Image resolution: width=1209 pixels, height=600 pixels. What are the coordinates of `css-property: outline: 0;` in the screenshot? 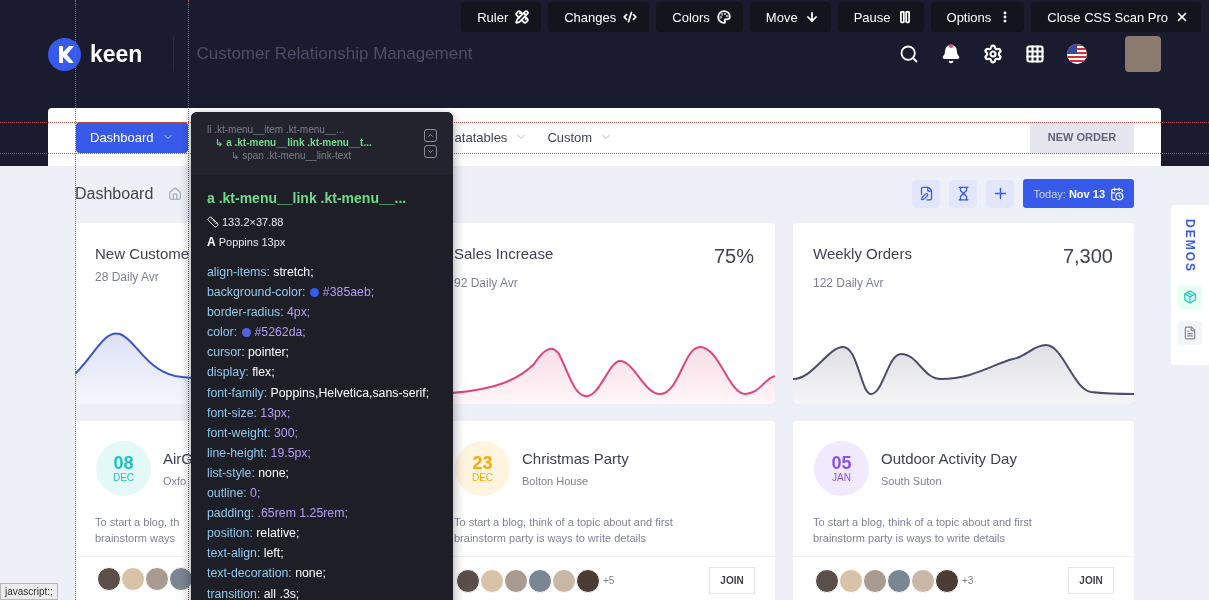 It's located at (234, 494).